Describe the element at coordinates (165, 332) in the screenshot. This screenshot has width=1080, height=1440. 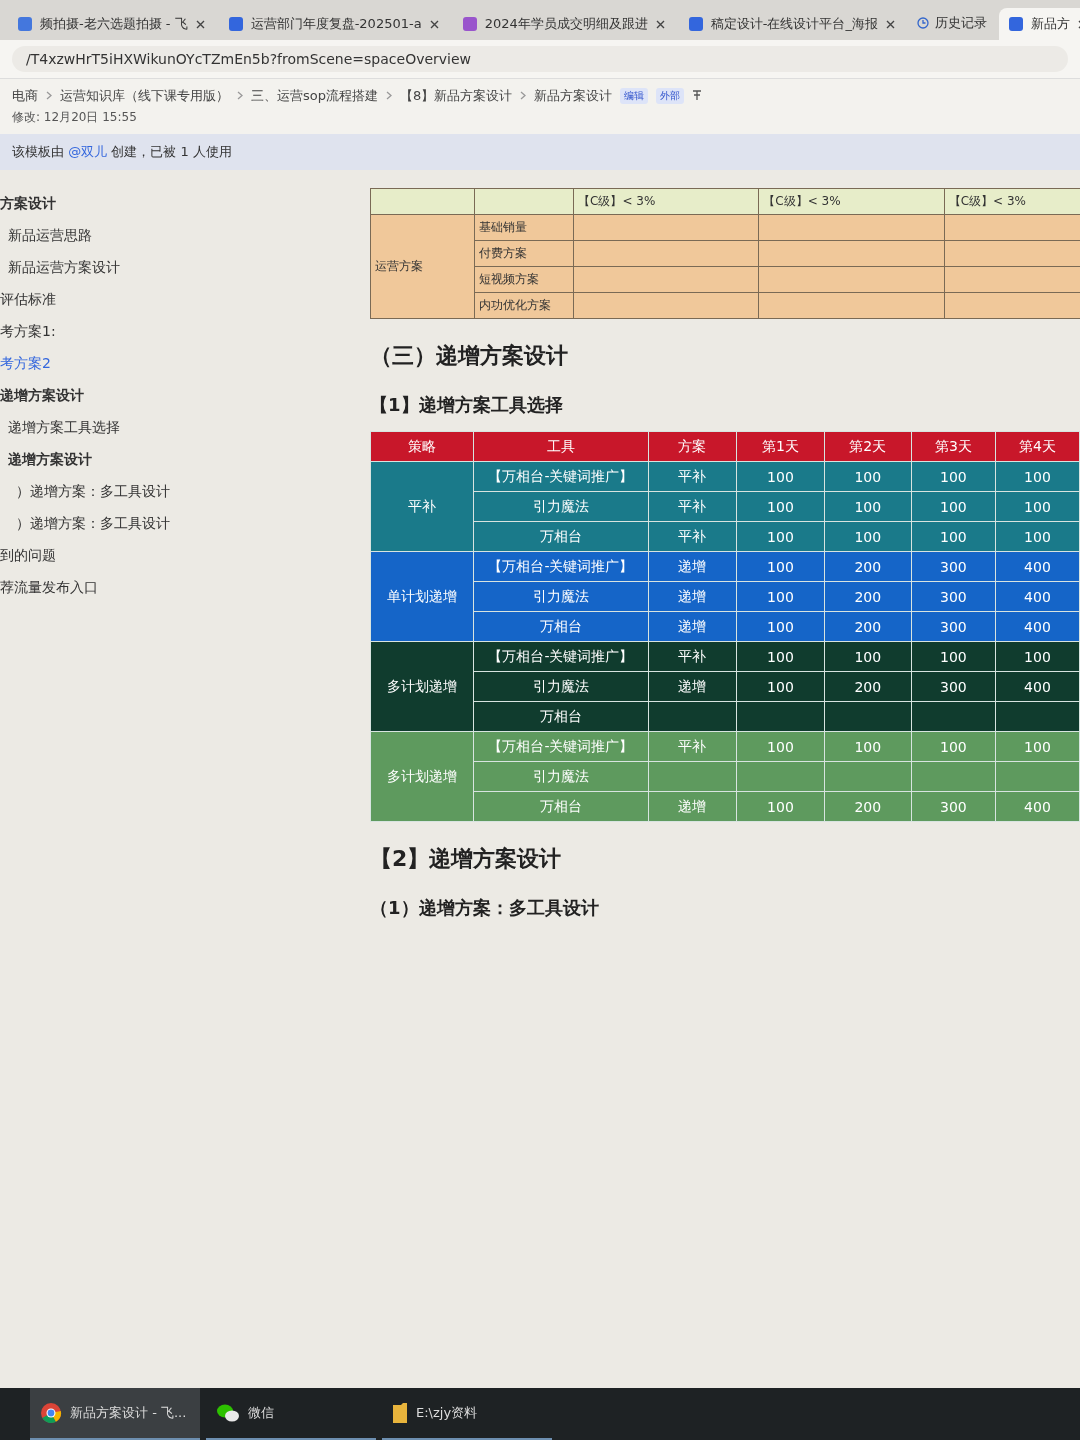
I see `outline-item: 考方案1:` at that location.